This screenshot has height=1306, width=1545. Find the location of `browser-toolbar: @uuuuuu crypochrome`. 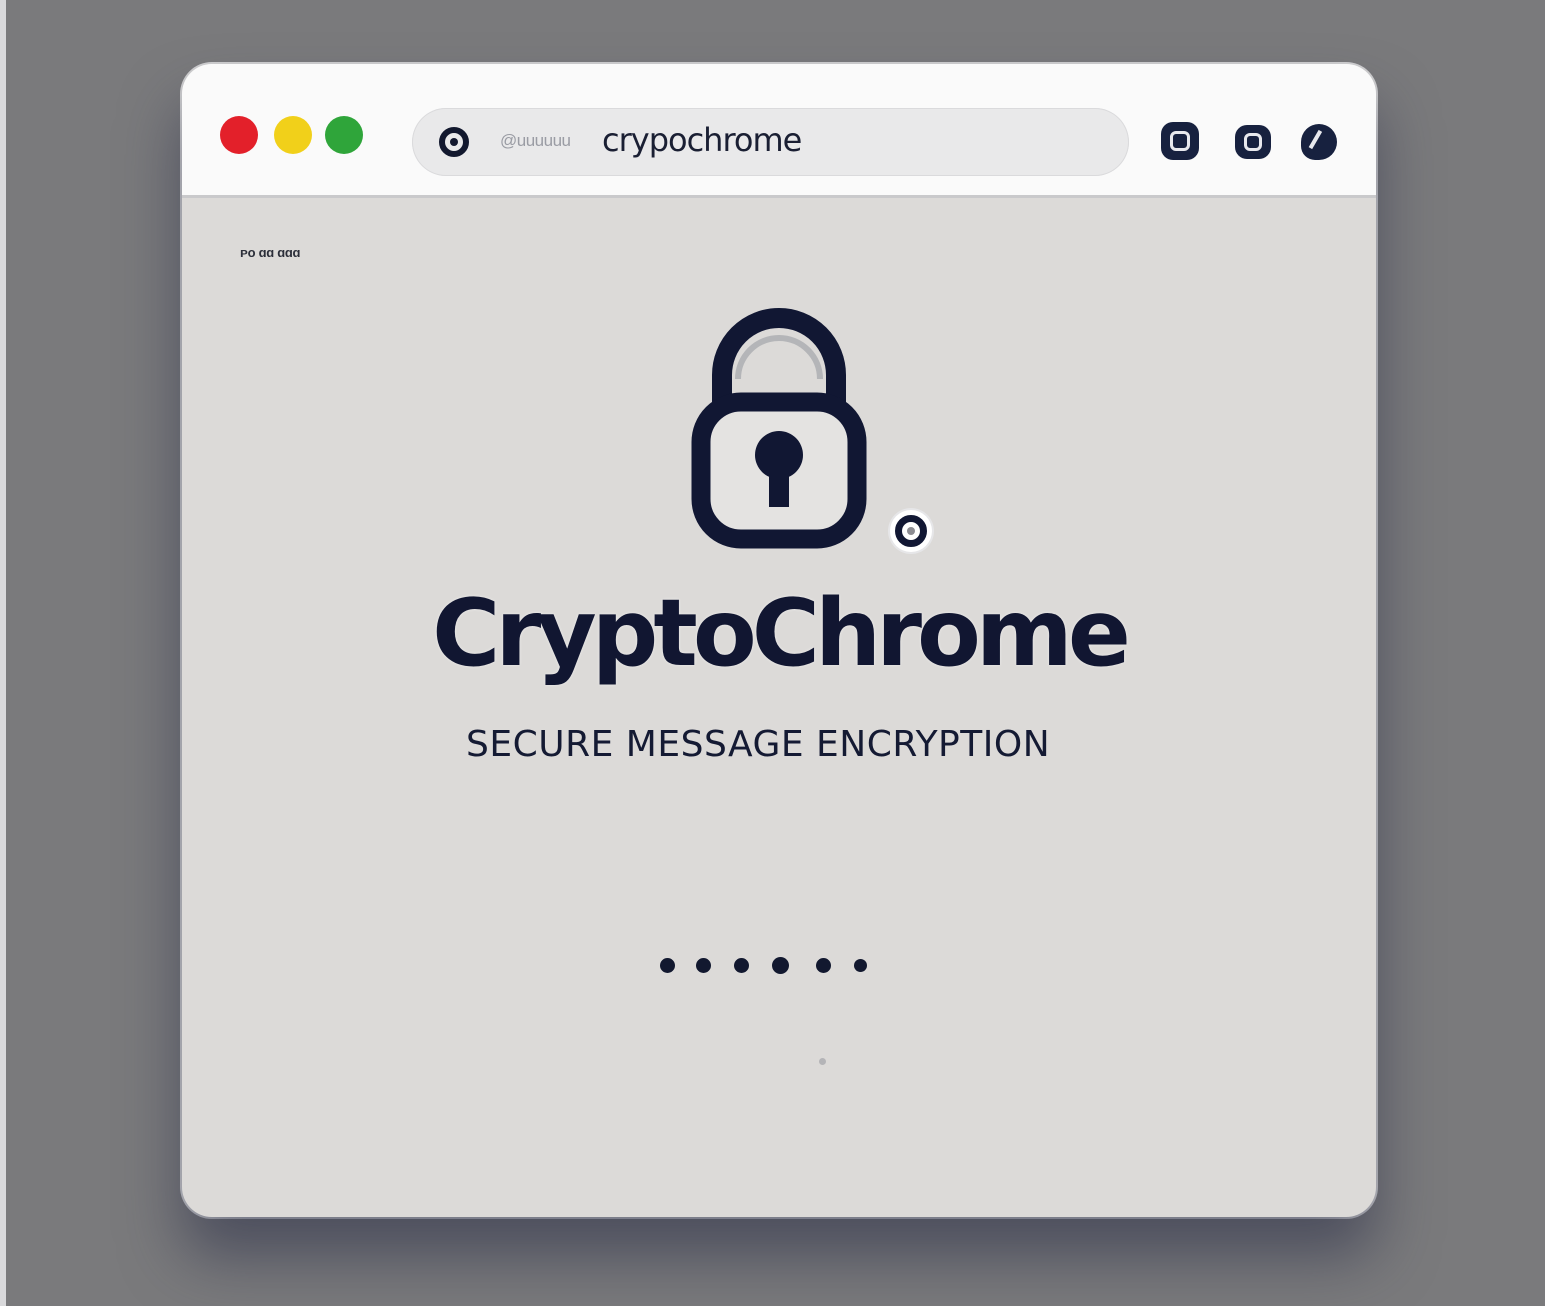

browser-toolbar: @uuuuuu crypochrome is located at coordinates (779, 131).